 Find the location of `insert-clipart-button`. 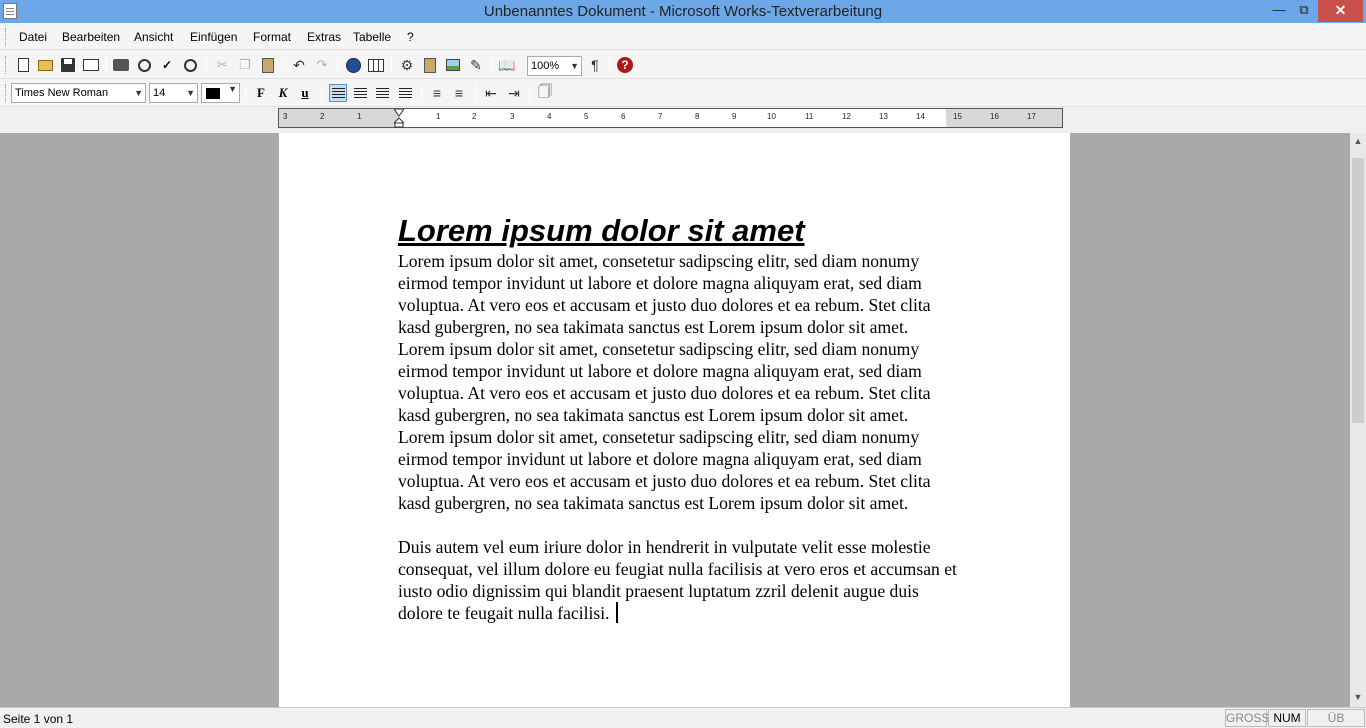

insert-clipart-button is located at coordinates (430, 65).